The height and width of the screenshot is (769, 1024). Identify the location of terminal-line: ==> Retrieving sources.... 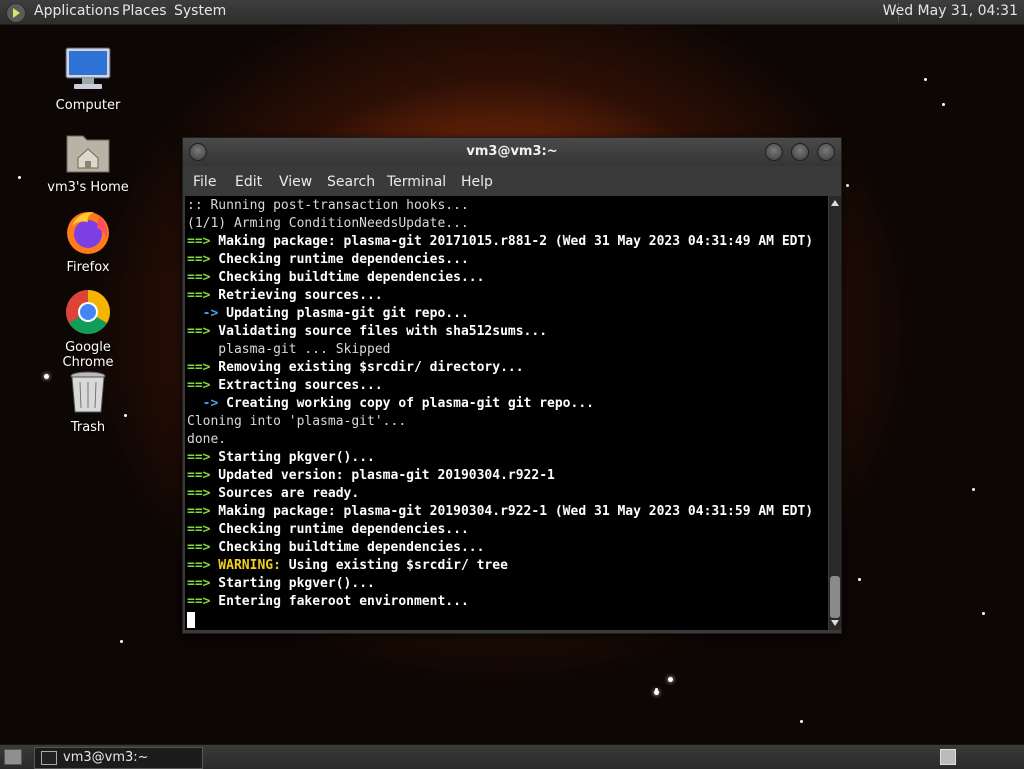
(285, 296).